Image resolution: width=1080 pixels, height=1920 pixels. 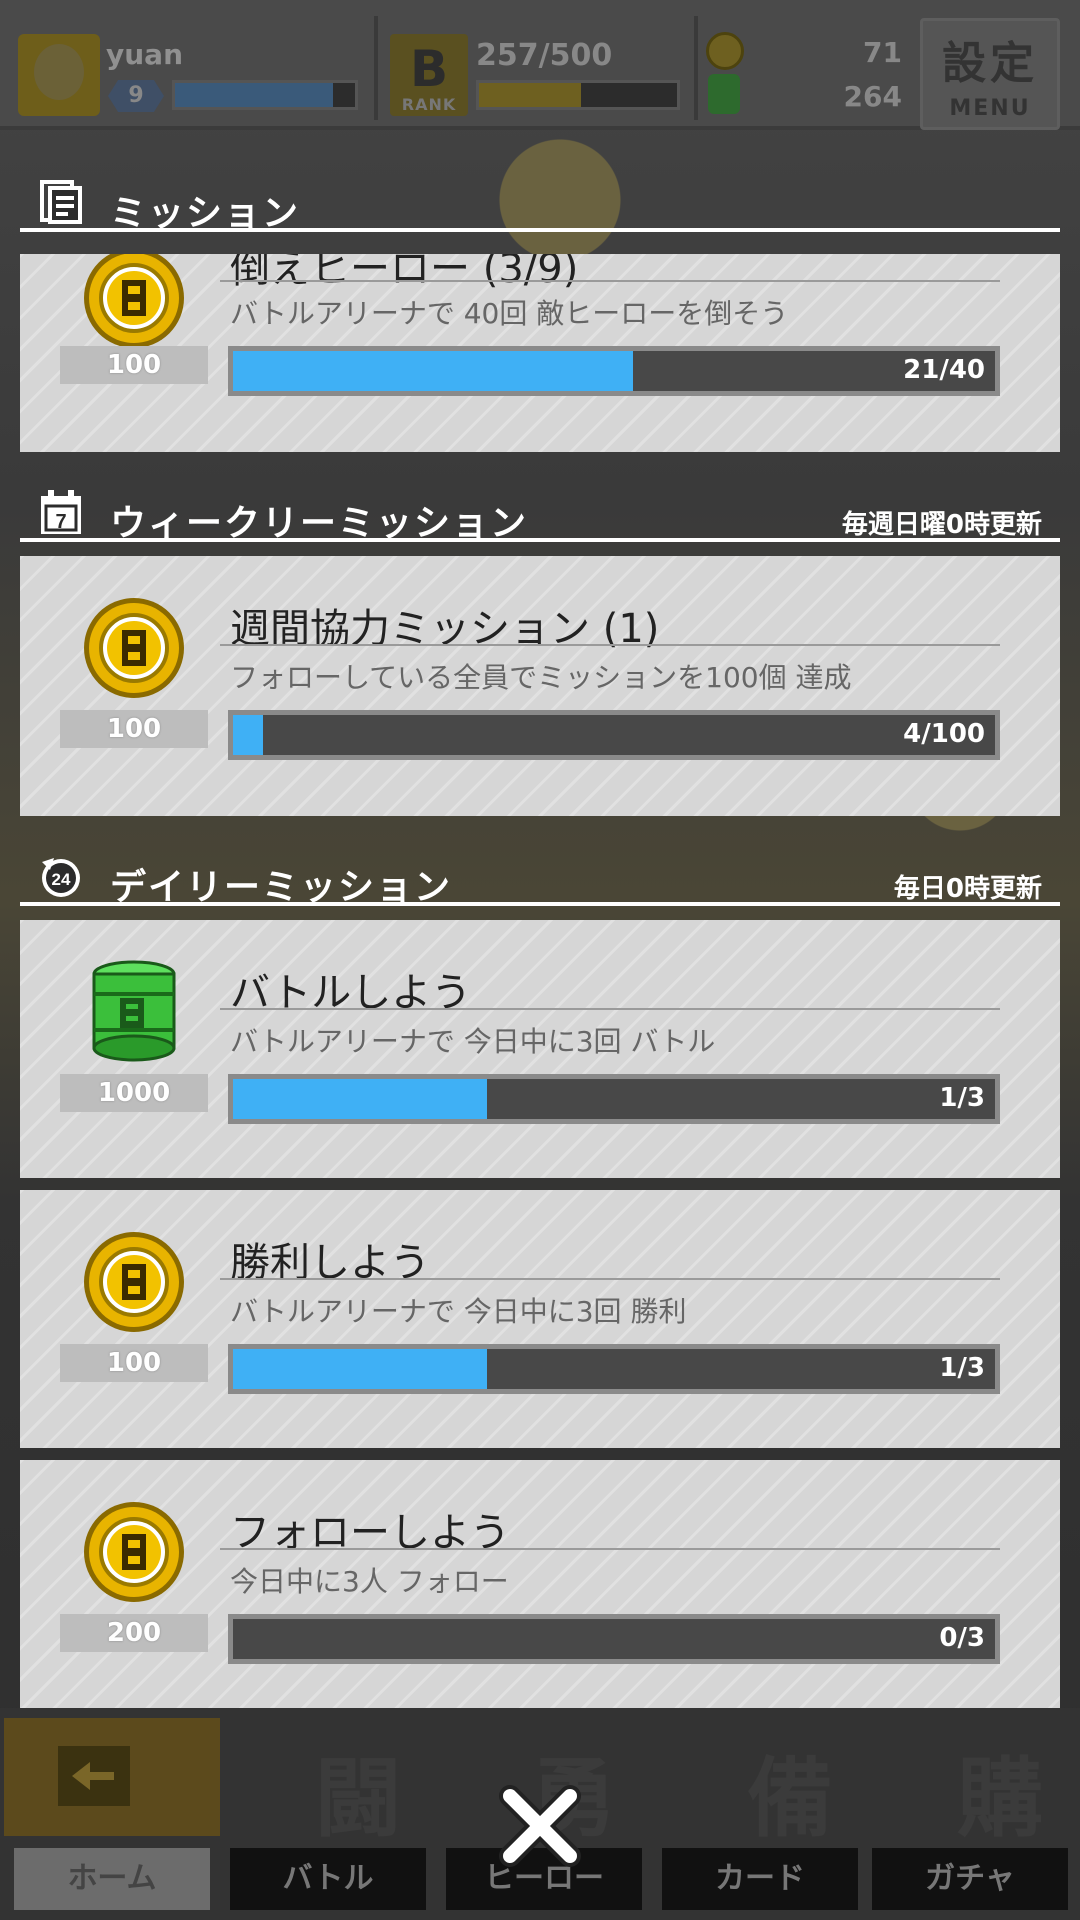 I want to click on section-title: ミッション, so click(x=205, y=213).